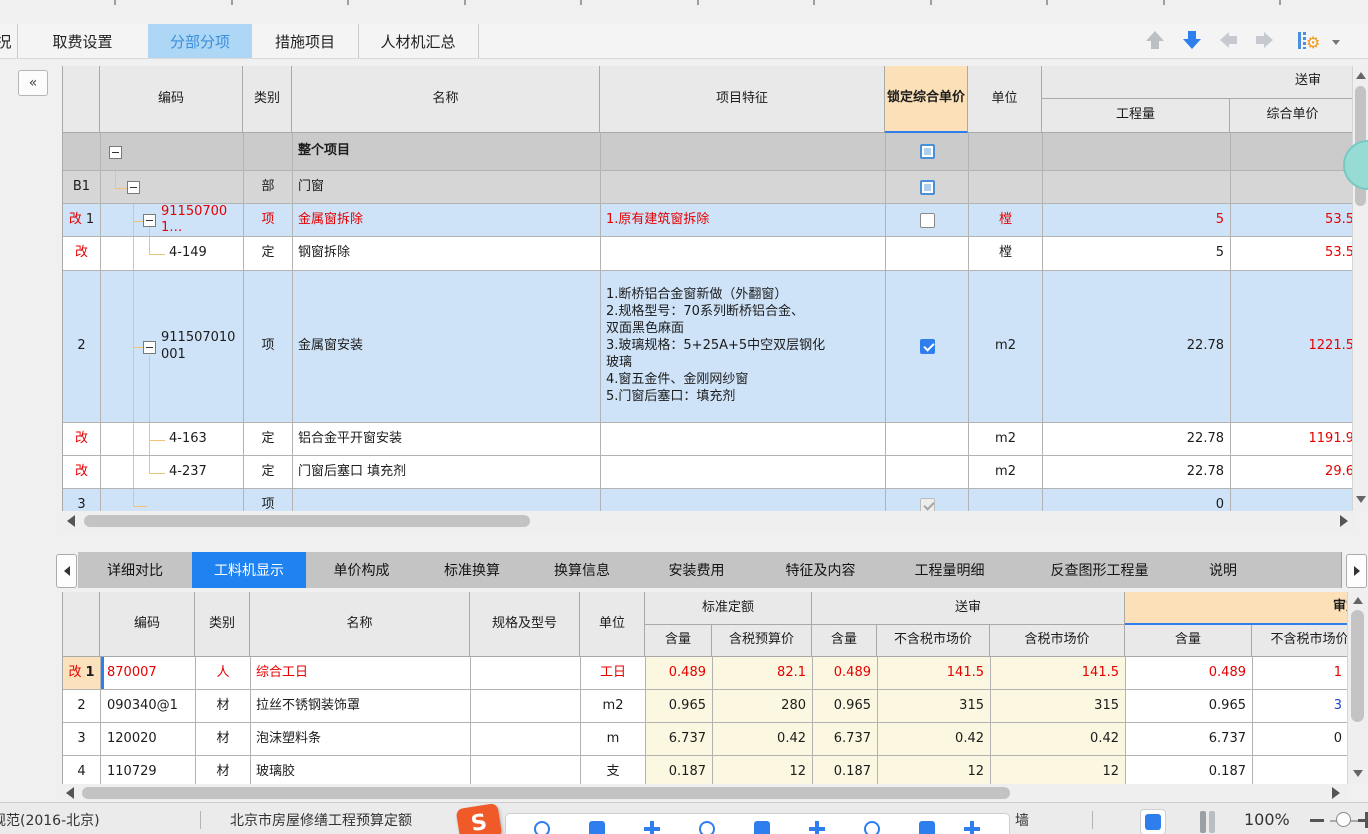  Describe the element at coordinates (1317, 820) in the screenshot. I see `zoom-out-button` at that location.